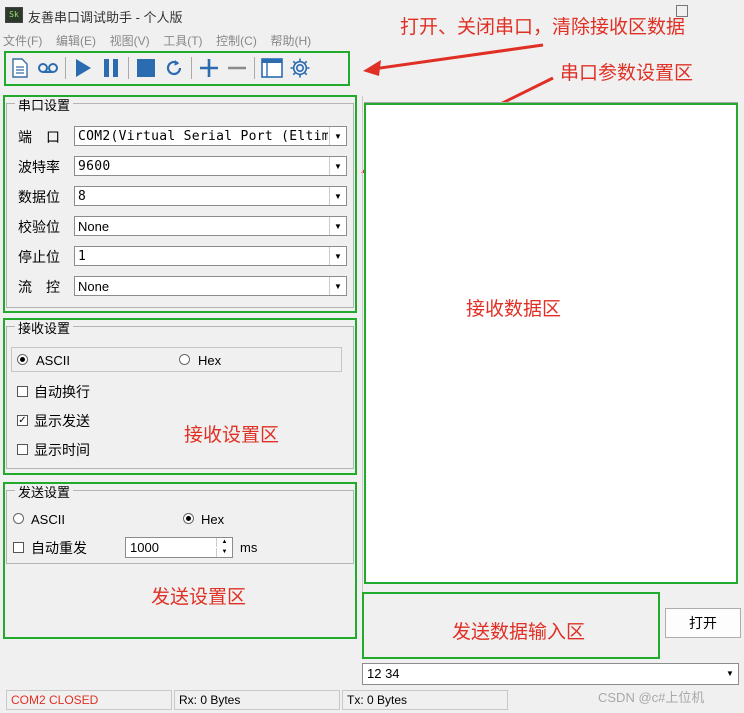 This screenshot has width=744, height=713. I want to click on show-send-checkbox: ✓, so click(22, 420).